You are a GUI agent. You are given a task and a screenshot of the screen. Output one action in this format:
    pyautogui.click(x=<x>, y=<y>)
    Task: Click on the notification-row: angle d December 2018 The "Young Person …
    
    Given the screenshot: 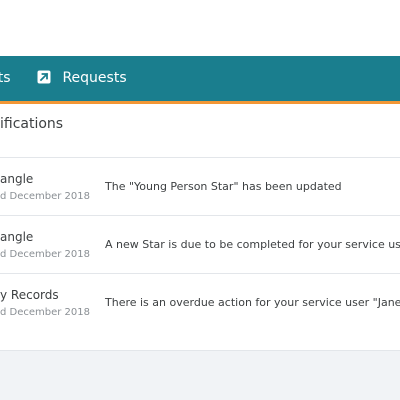 What is the action you would take?
    pyautogui.click(x=200, y=186)
    